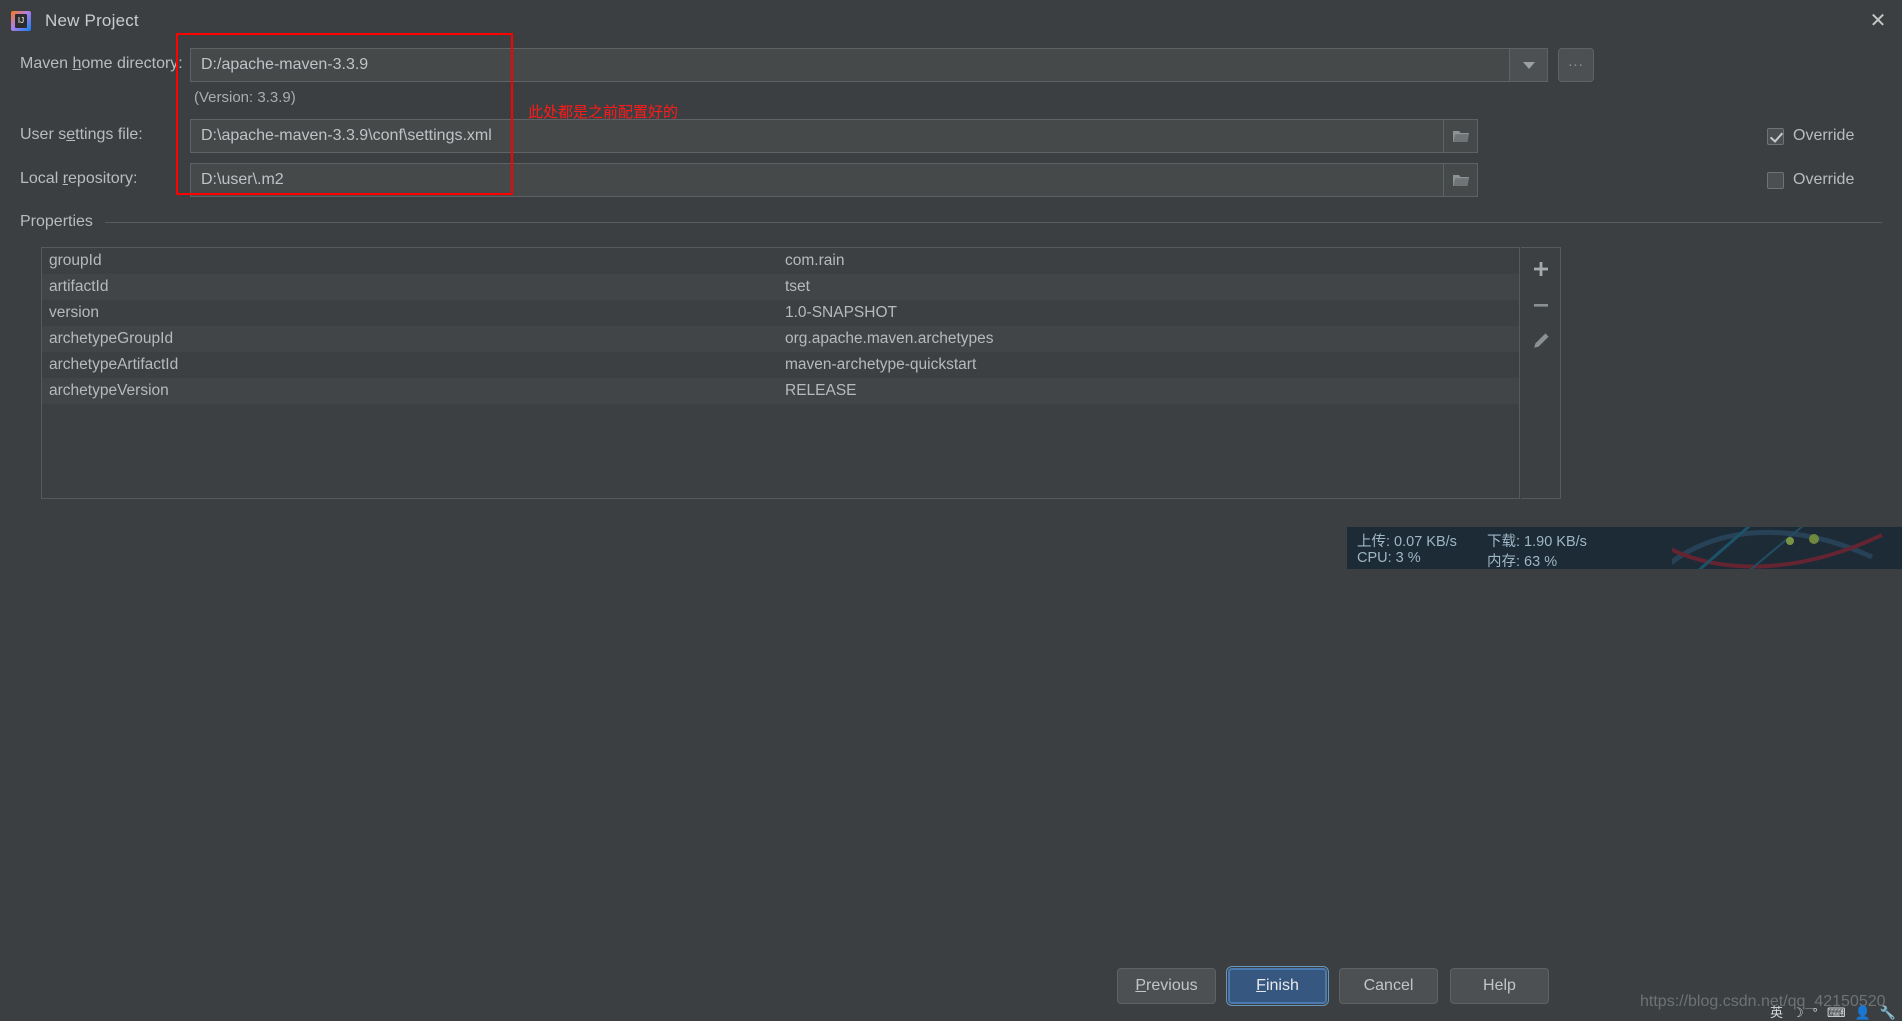 The image size is (1902, 1021). I want to click on degree-icon: °, so click(1815, 1012).